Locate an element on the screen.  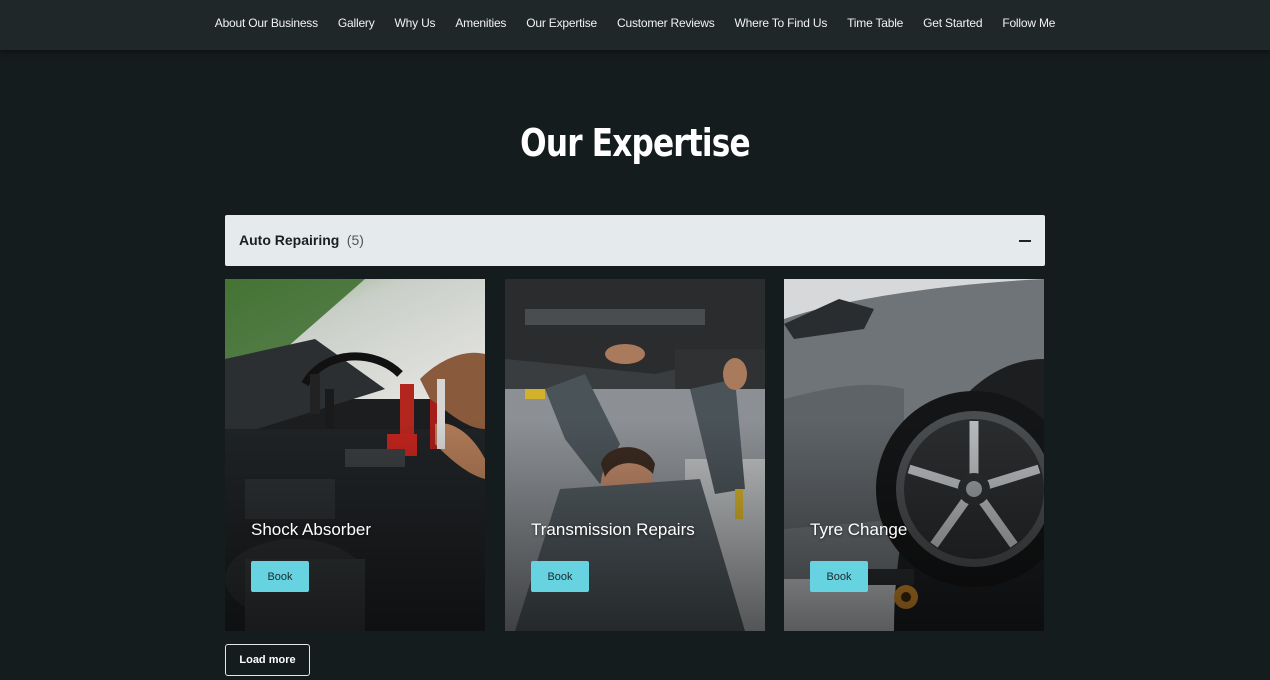
nav-item-about: About Our Business is located at coordinates (266, 23).